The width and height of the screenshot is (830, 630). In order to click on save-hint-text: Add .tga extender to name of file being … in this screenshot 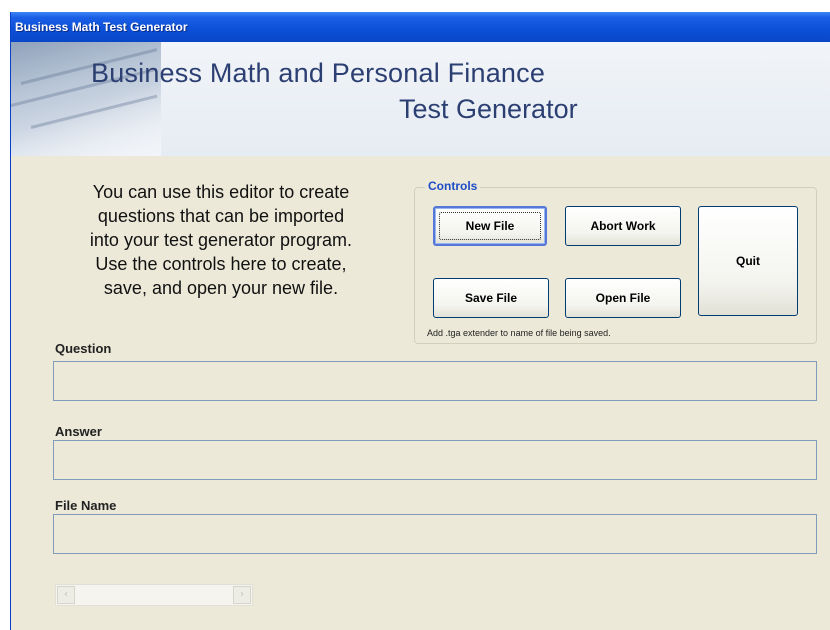, I will do `click(519, 333)`.